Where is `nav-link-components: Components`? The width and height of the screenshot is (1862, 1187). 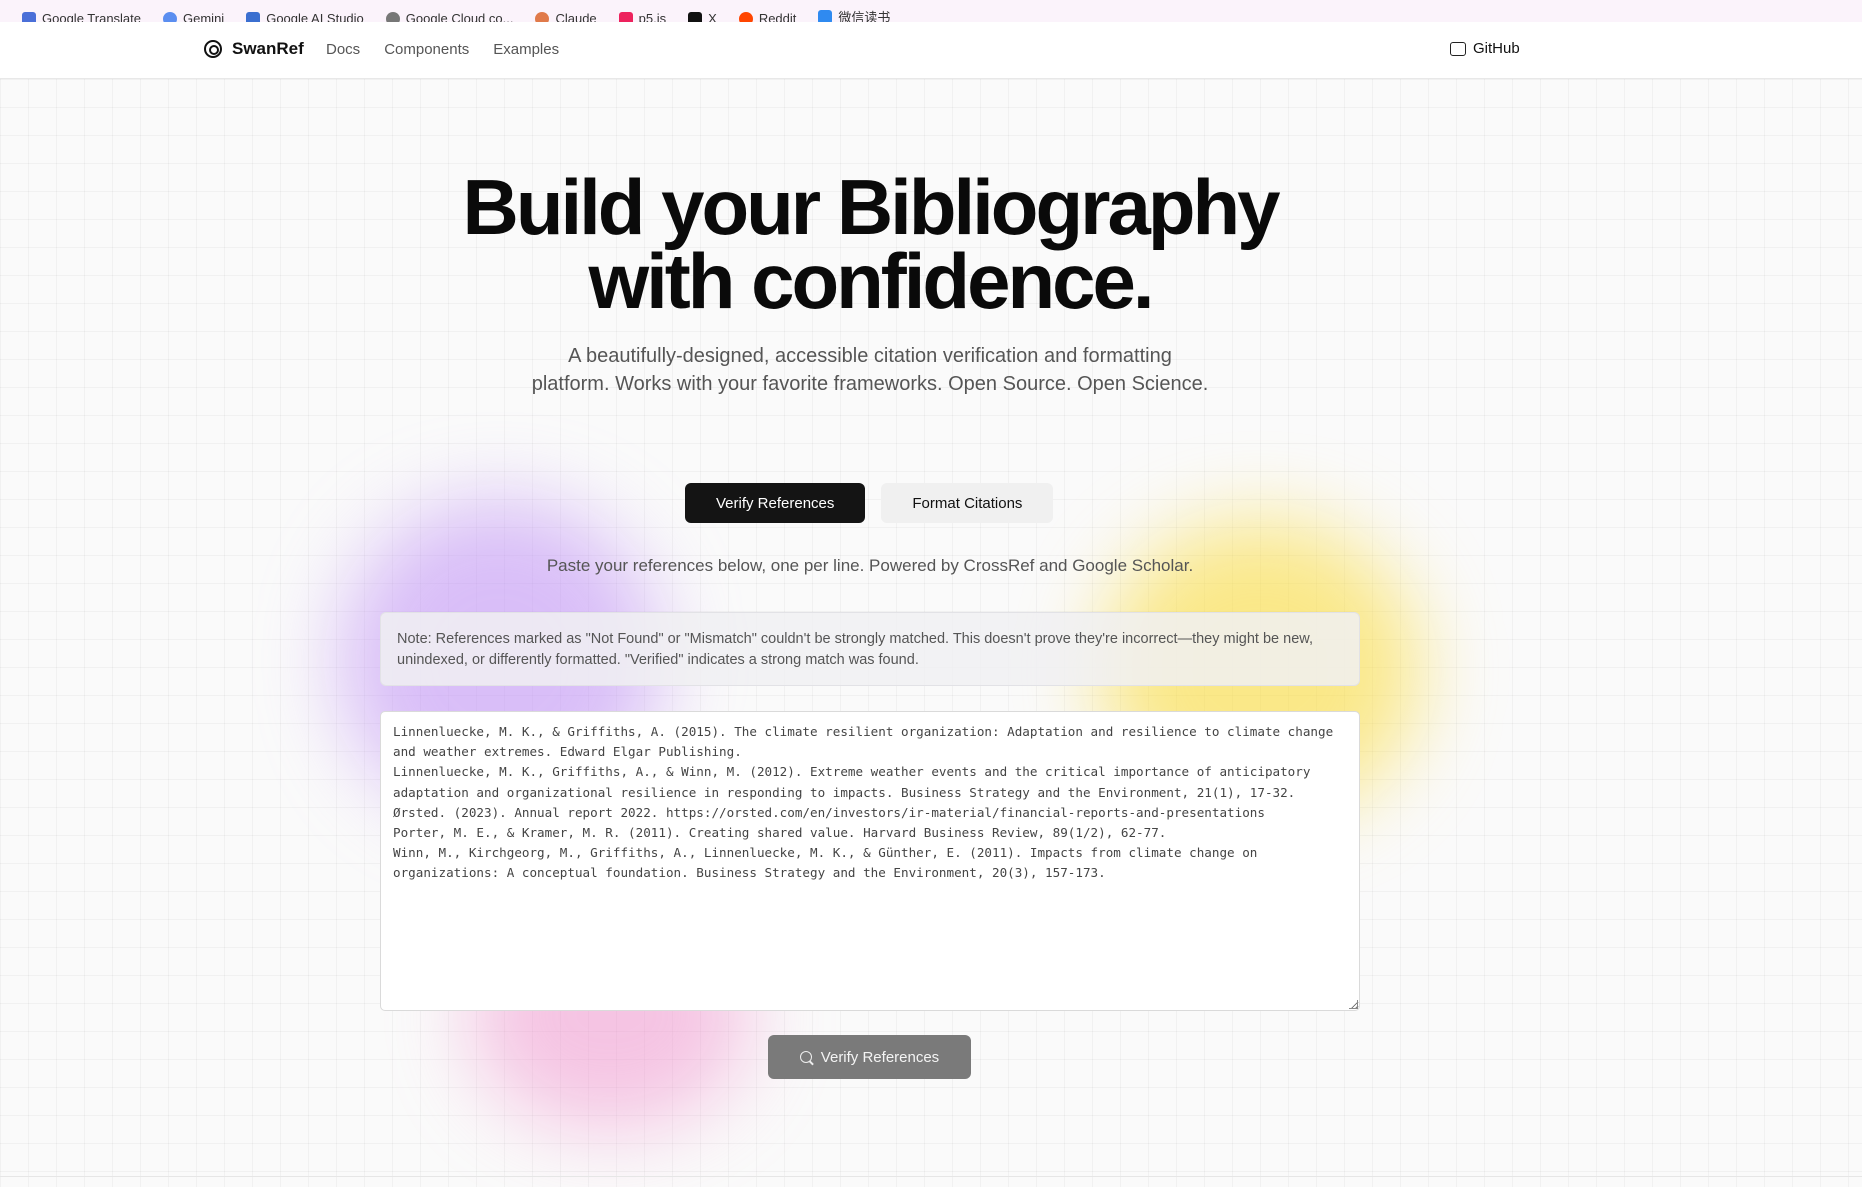
nav-link-components: Components is located at coordinates (426, 49).